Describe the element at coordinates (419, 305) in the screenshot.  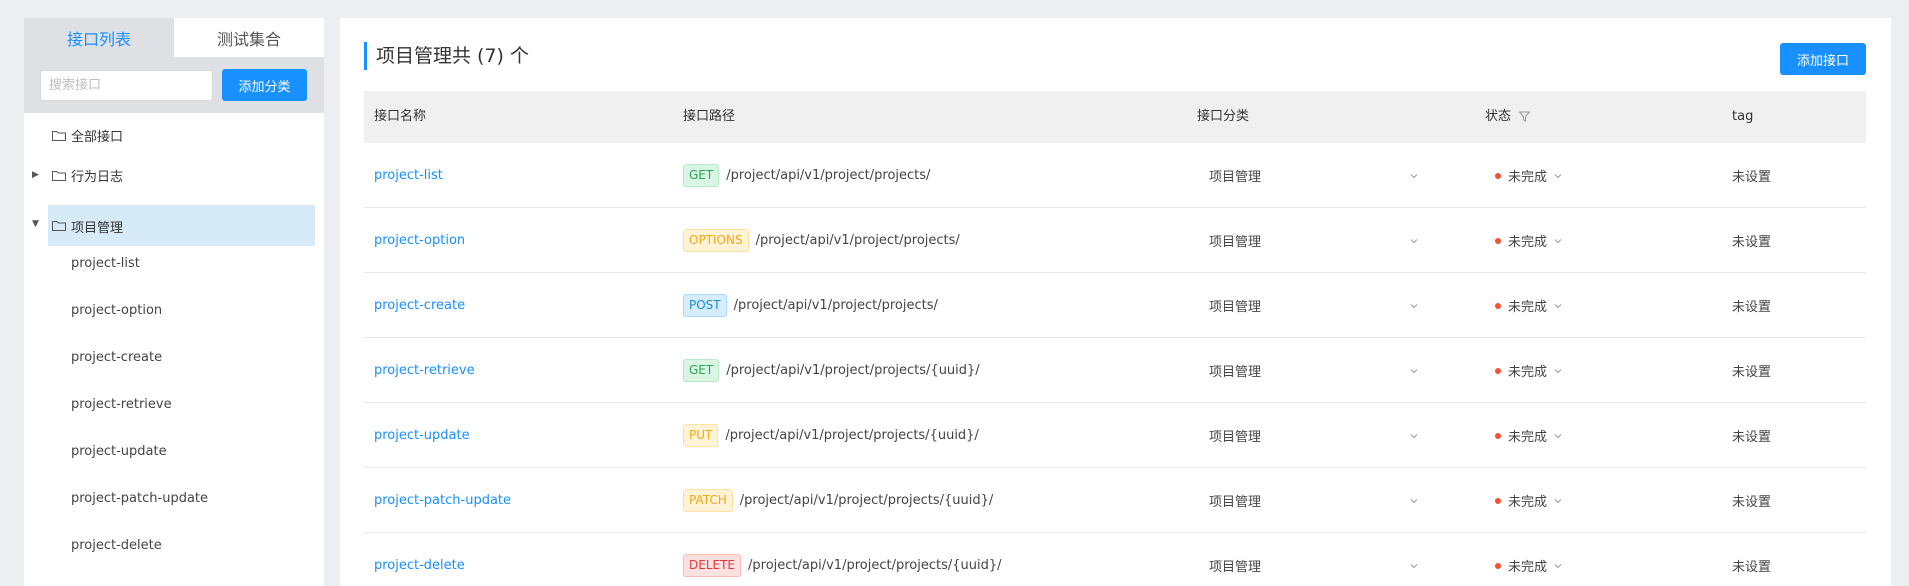
I see `api-name-link: project-create` at that location.